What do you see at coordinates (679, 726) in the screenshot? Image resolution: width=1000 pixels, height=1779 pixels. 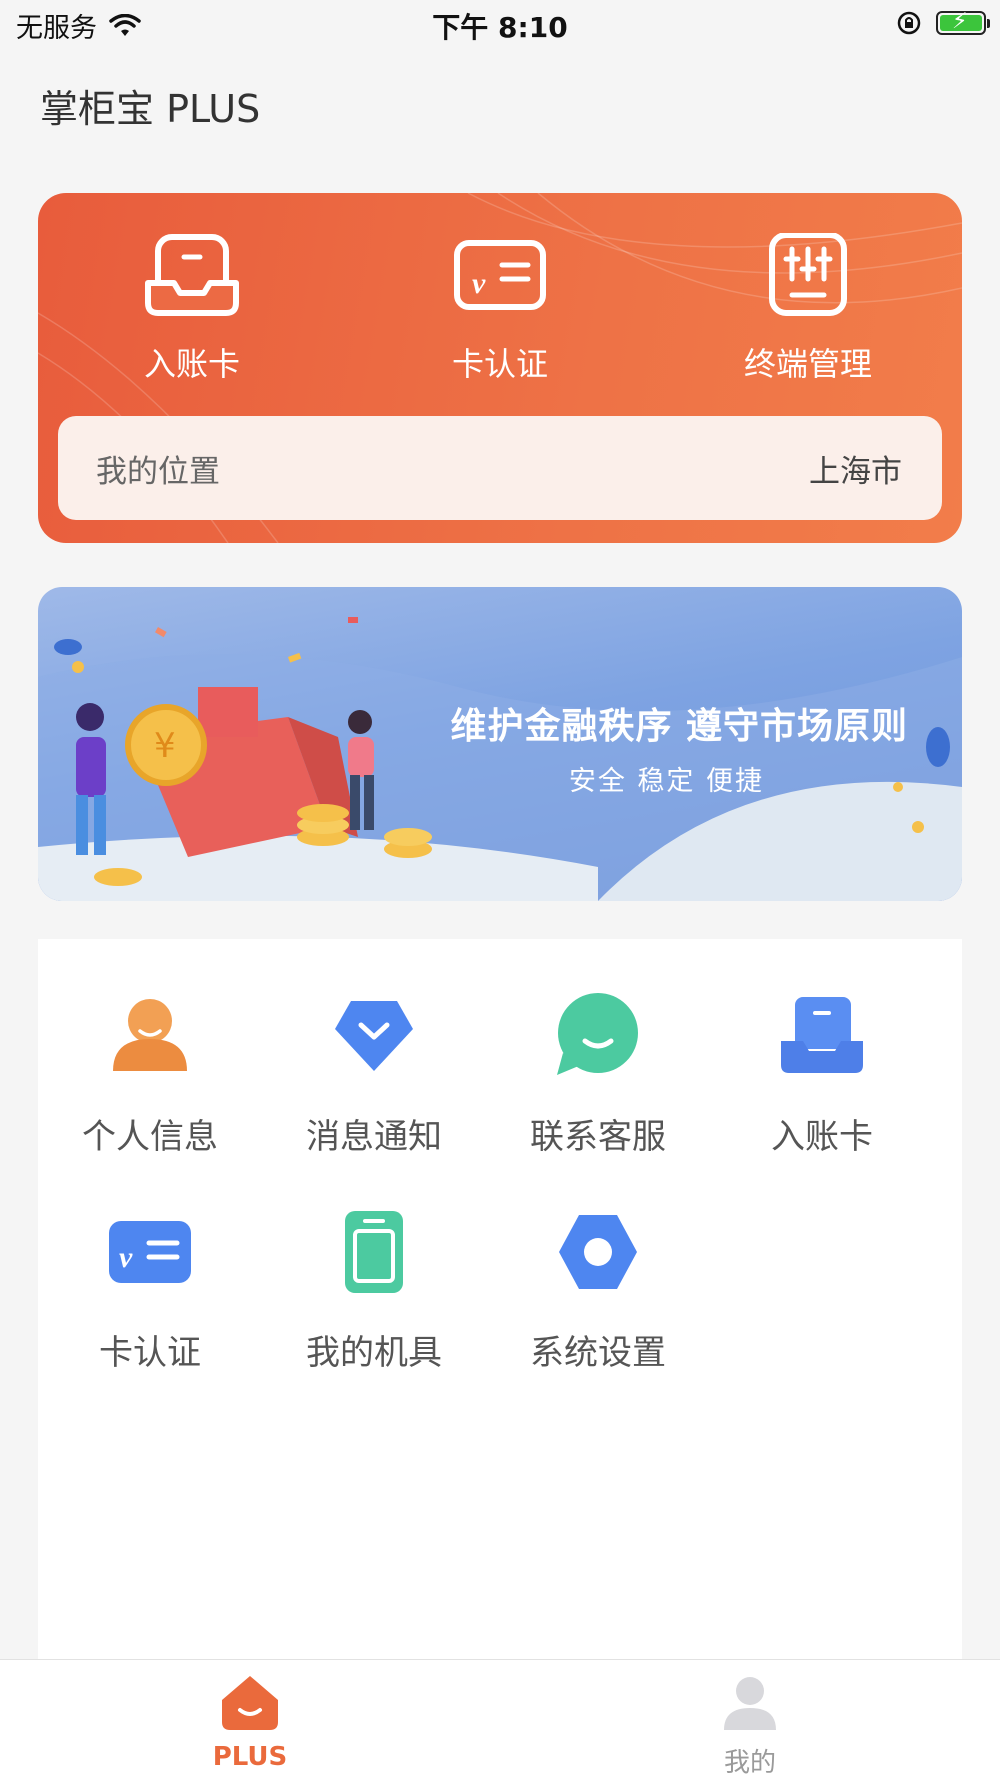 I see `banner-title: 维护金融秩序 遵守市场原则` at bounding box center [679, 726].